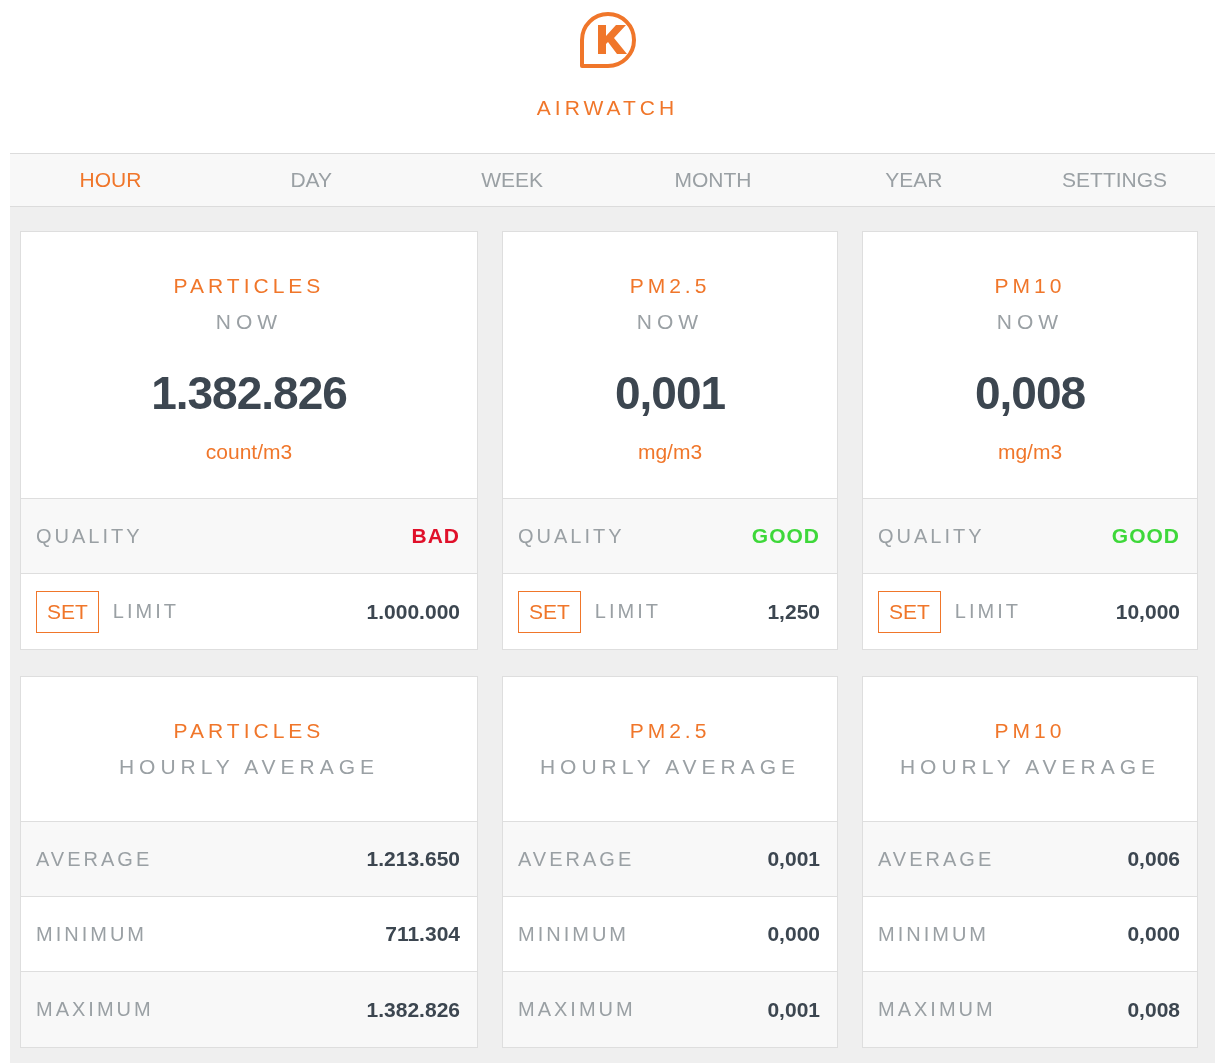  Describe the element at coordinates (249, 393) in the screenshot. I see `reading-value: 1.382.826` at that location.